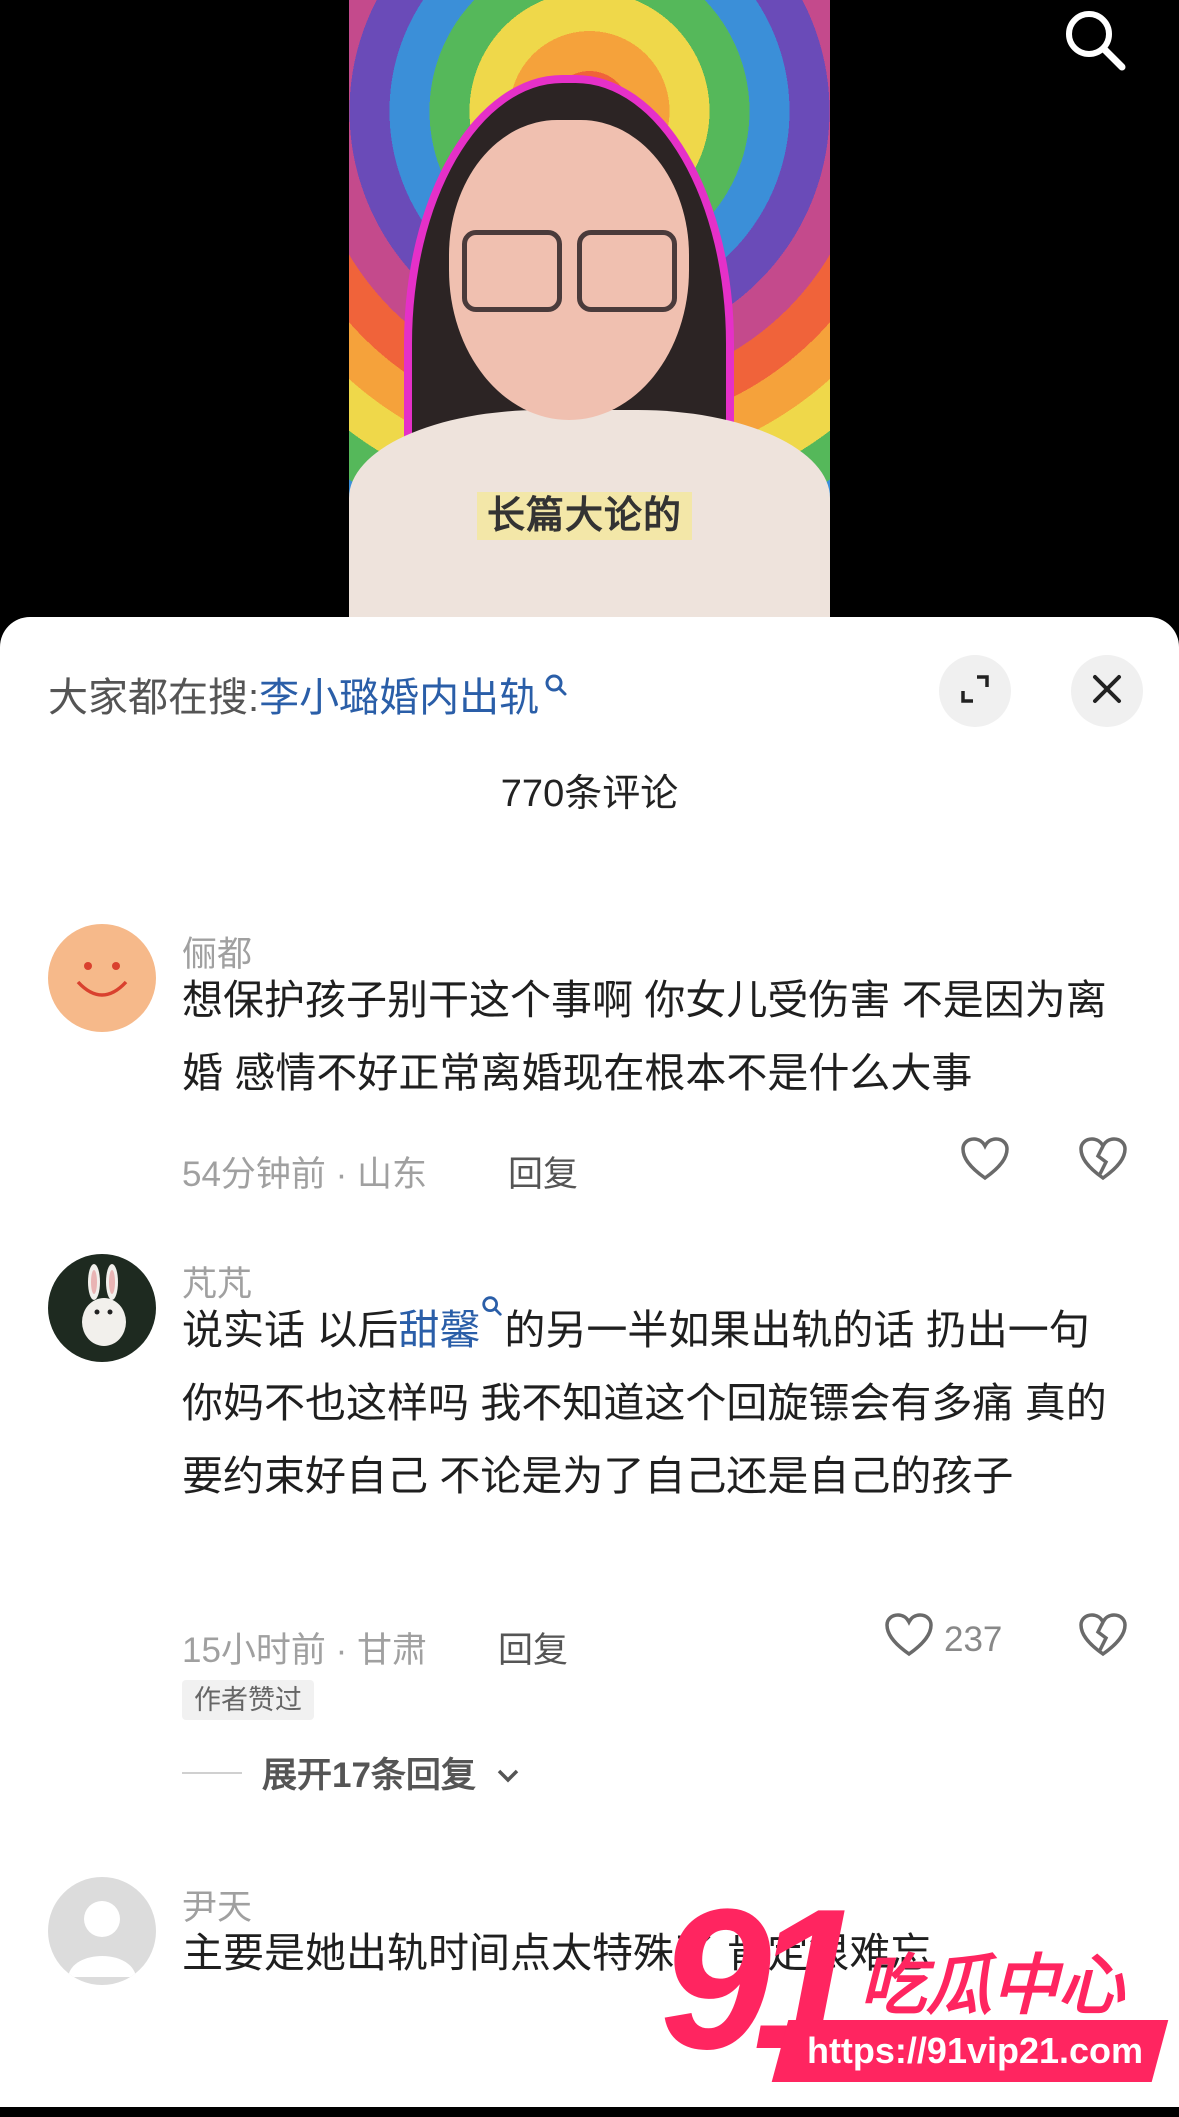  Describe the element at coordinates (439, 1330) in the screenshot. I see `comment-search-link: 甜馨` at that location.